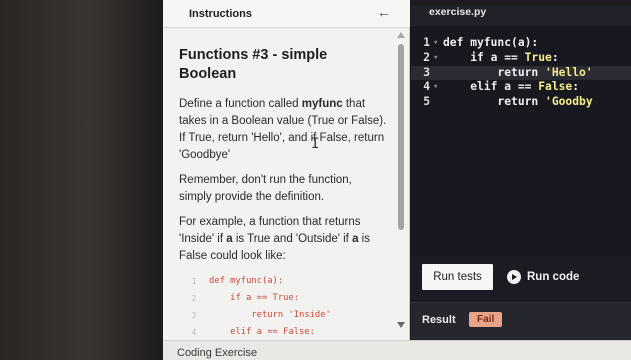  What do you see at coordinates (439, 320) in the screenshot?
I see `result-label: Result` at bounding box center [439, 320].